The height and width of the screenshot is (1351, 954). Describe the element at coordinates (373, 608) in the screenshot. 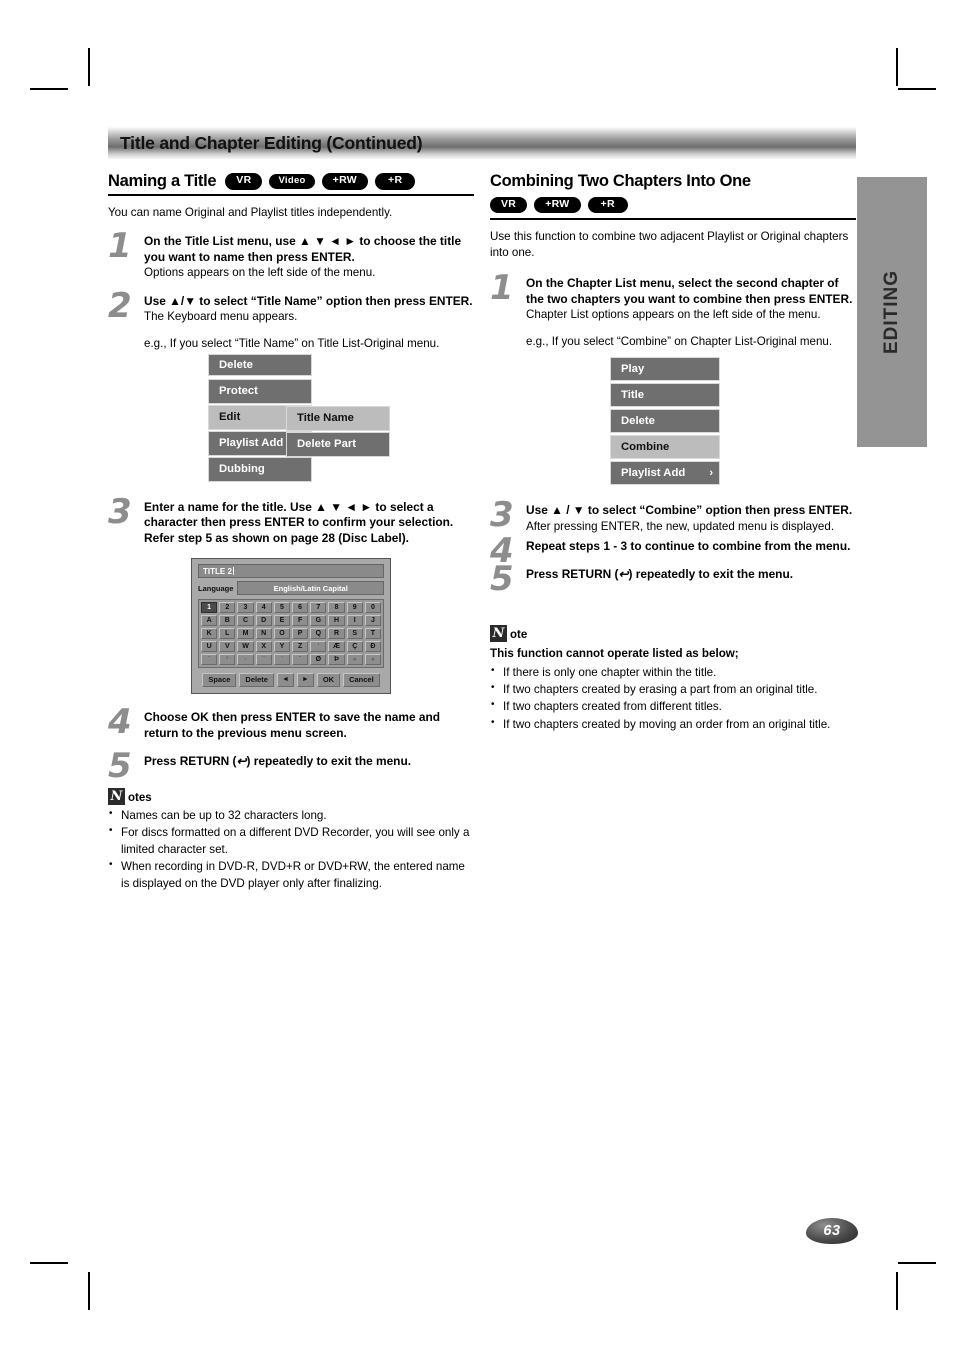

I see `key-0: 0` at that location.